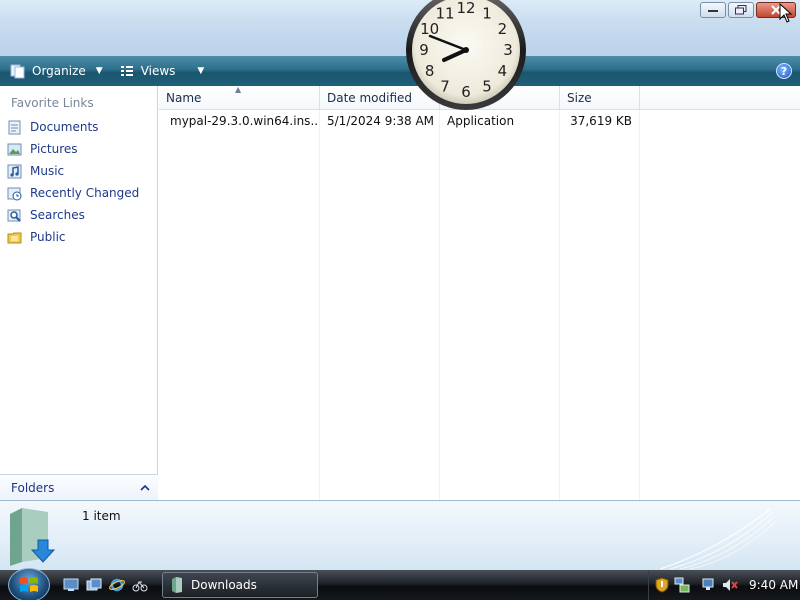  What do you see at coordinates (239, 97) in the screenshot?
I see `column-header-name: ▲ Name` at bounding box center [239, 97].